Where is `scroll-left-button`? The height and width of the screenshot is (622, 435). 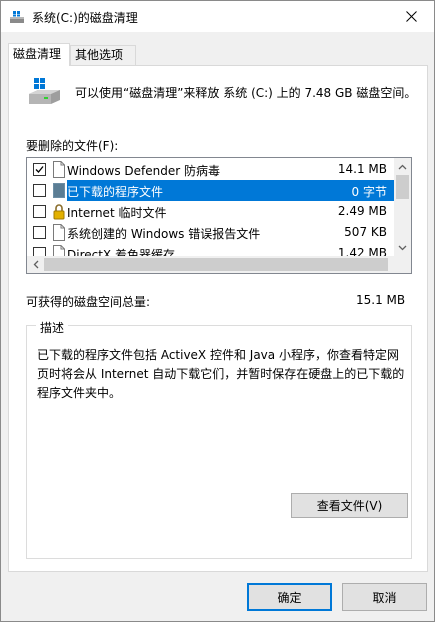
scroll-left-button is located at coordinates (35, 264).